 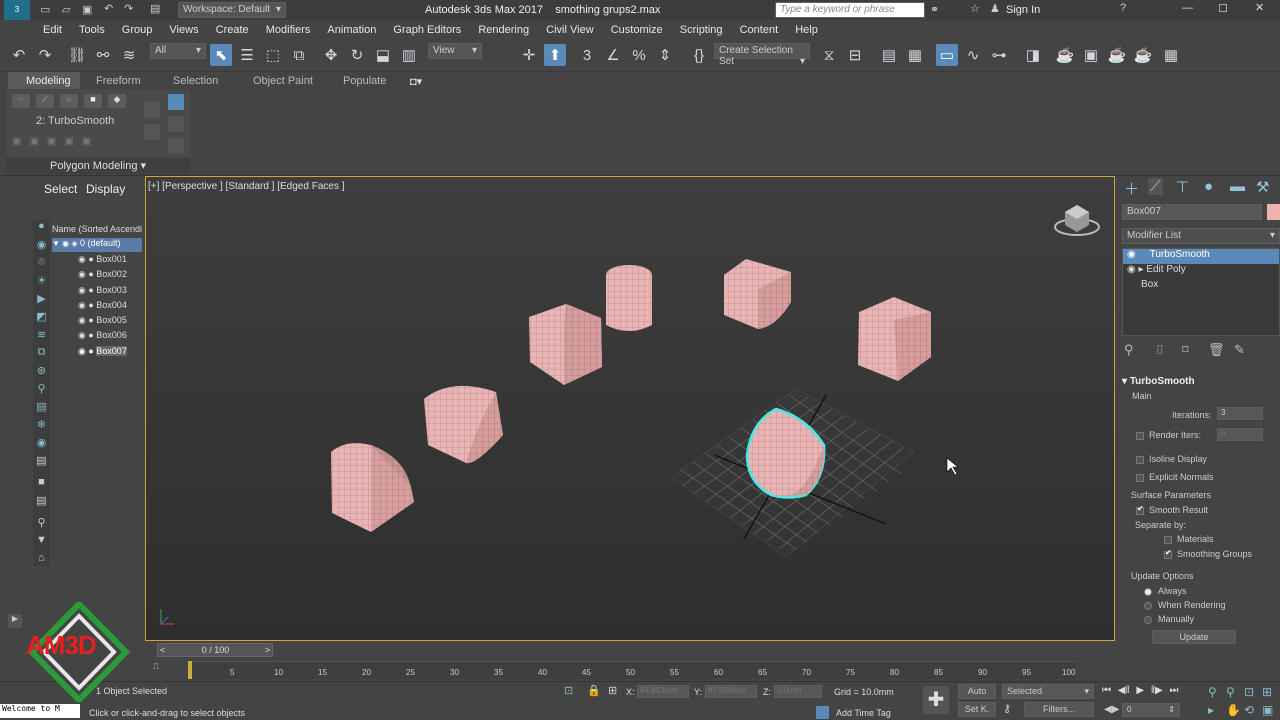 I want to click on align-icon: ⊟, so click(x=855, y=55).